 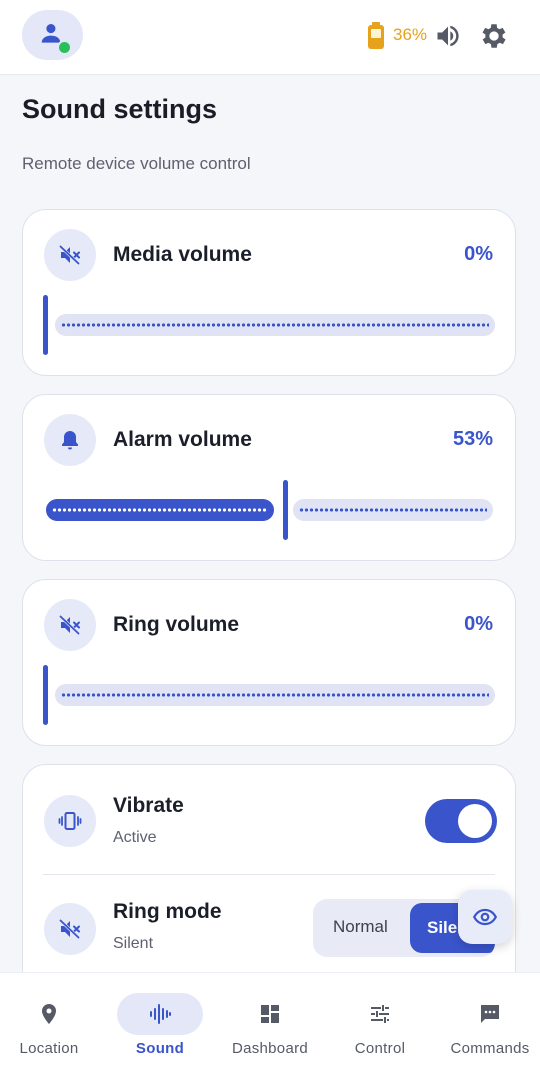 I want to click on vibrate-icon, so click(x=70, y=821).